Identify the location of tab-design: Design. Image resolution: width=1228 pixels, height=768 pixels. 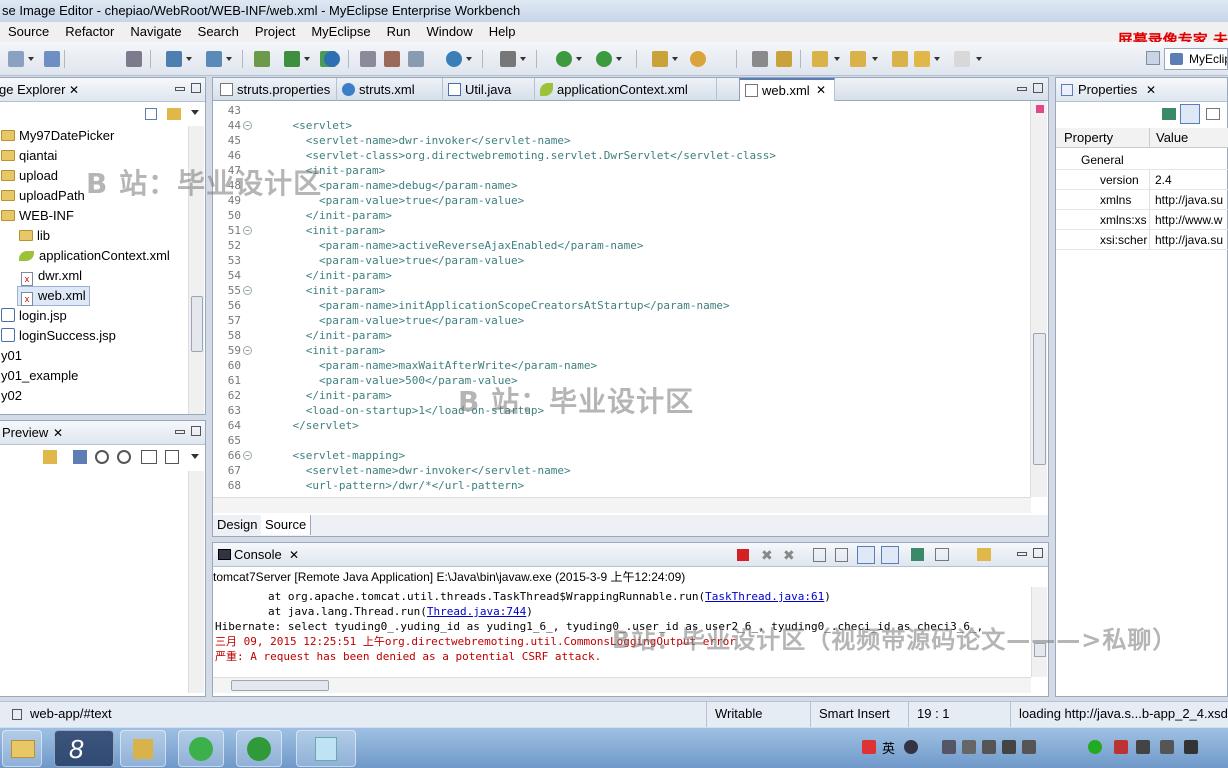
(238, 525).